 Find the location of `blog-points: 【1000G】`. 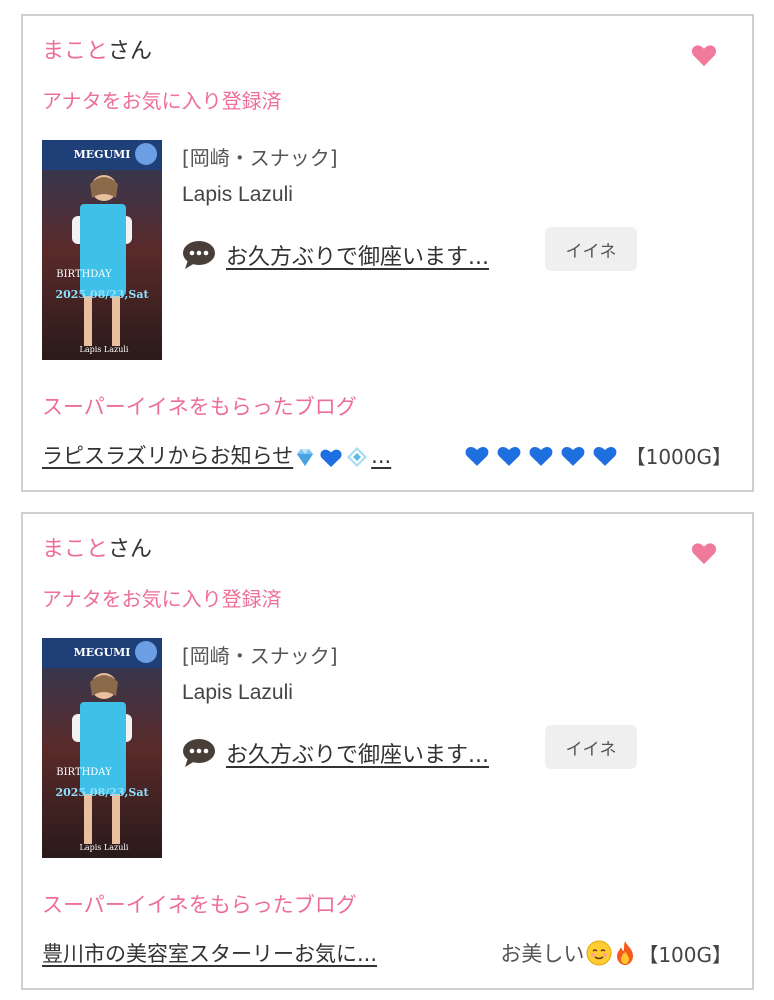

blog-points: 【1000G】 is located at coordinates (678, 456).